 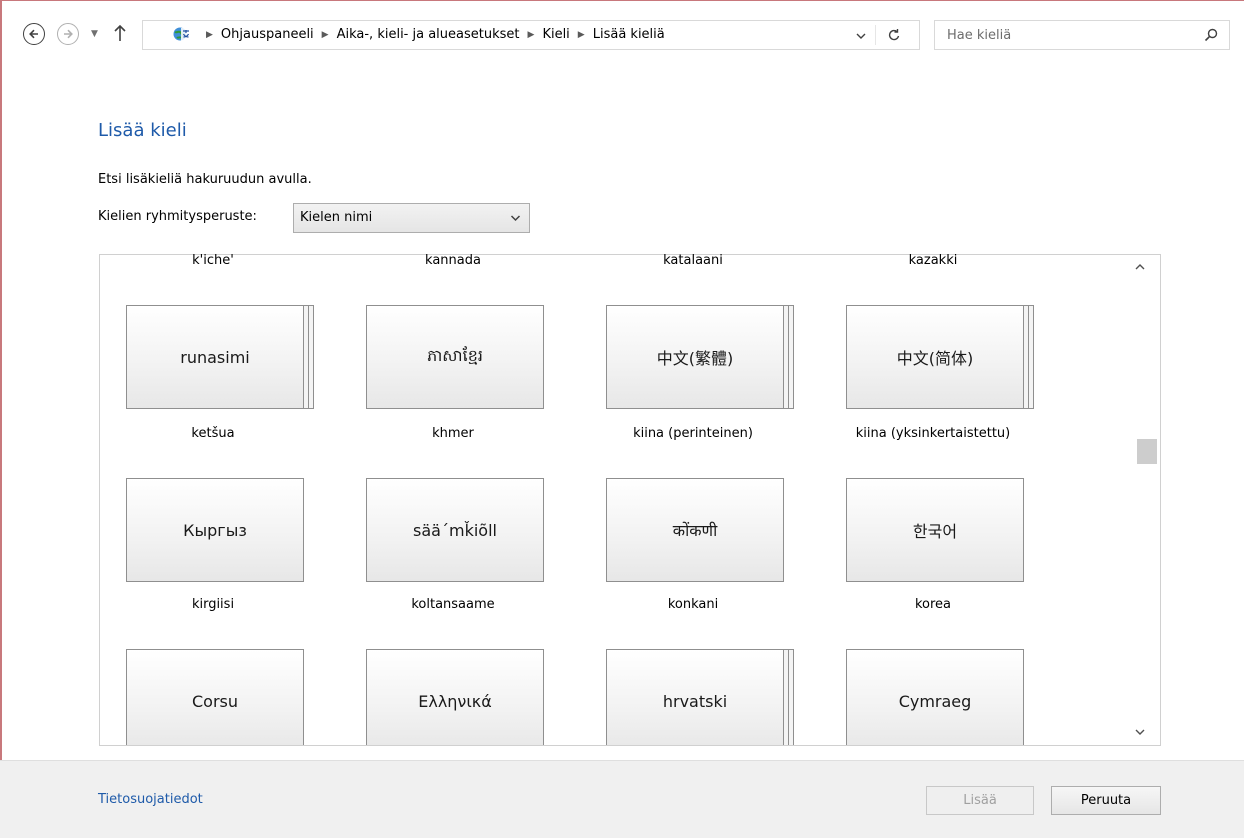 I want to click on language-name-label: kiina (perinteinen), so click(x=693, y=433).